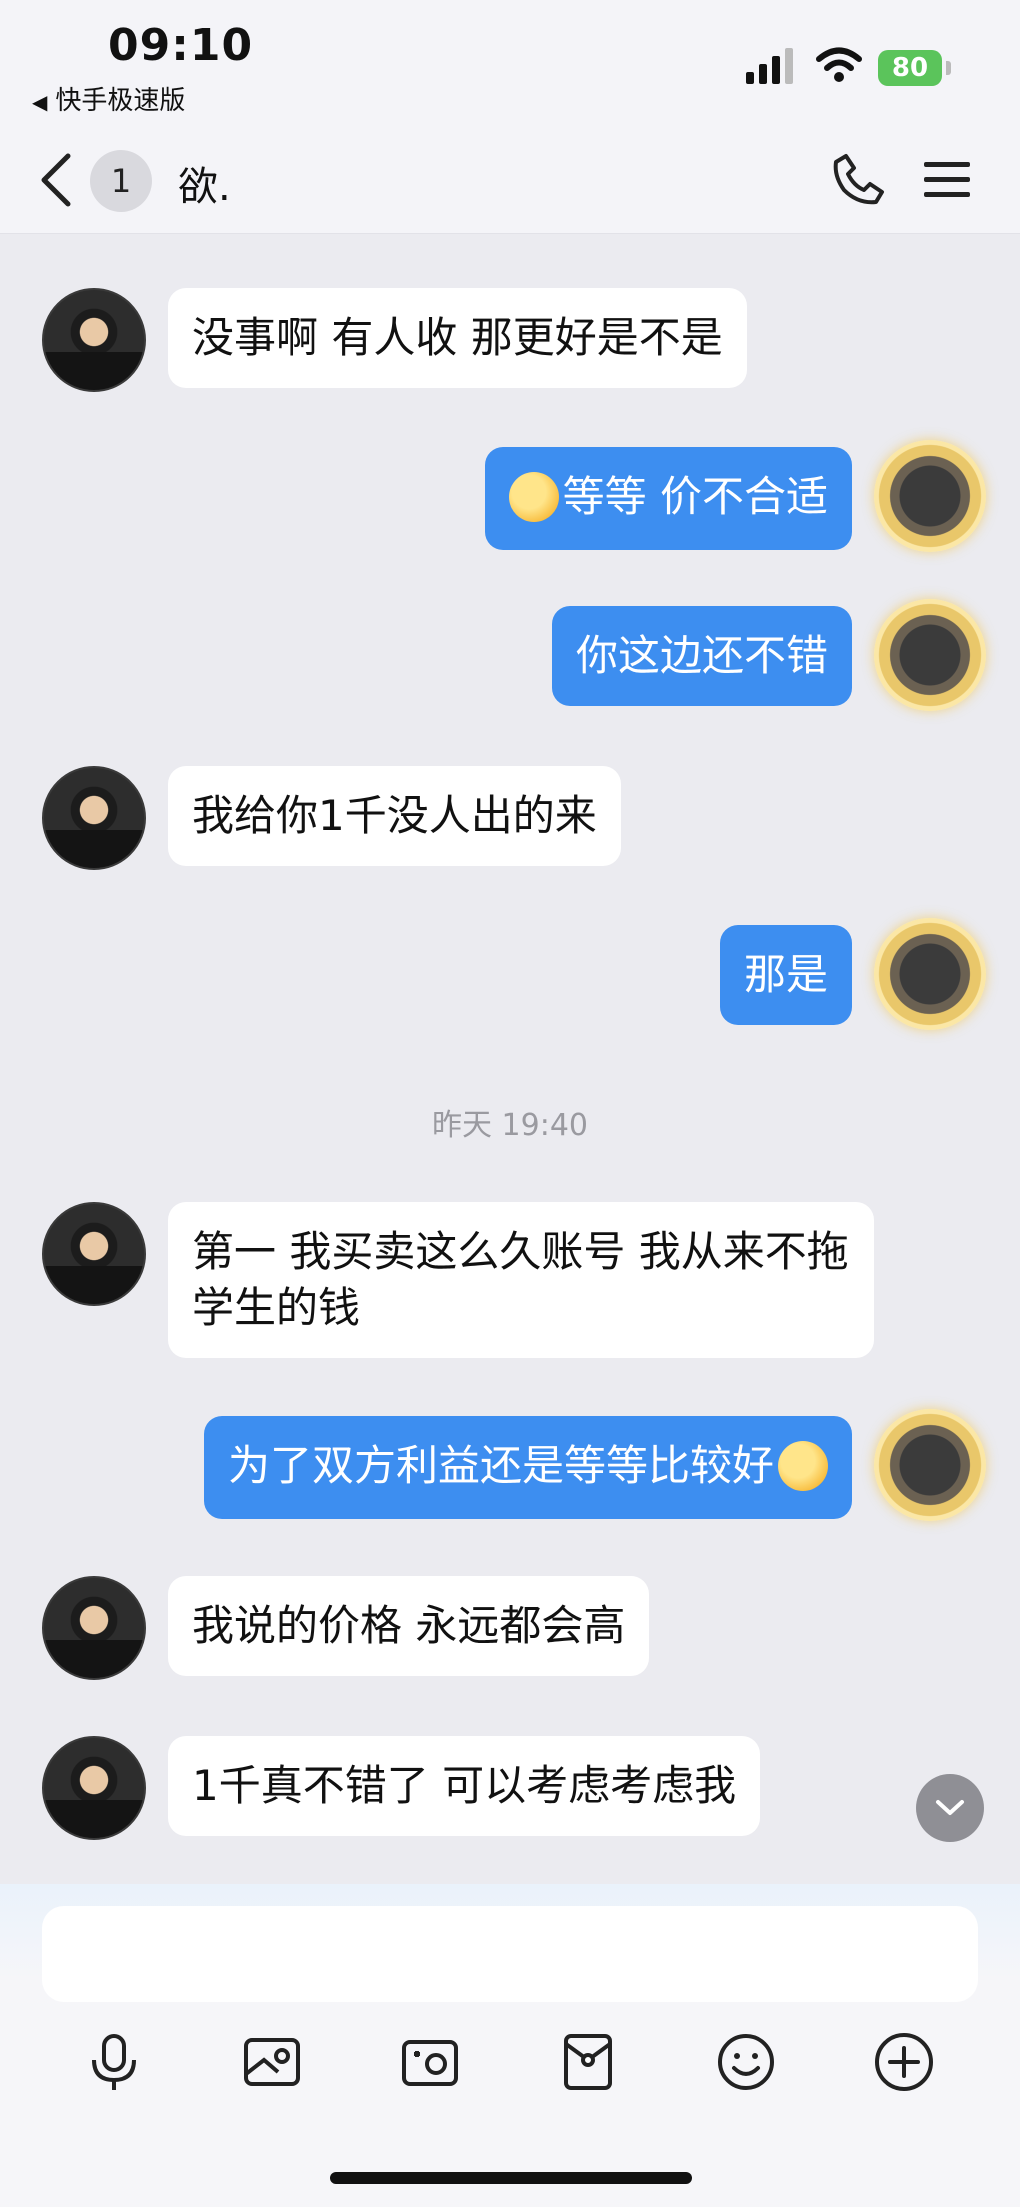 Image resolution: width=1020 pixels, height=2207 pixels. Describe the element at coordinates (695, 496) in the screenshot. I see `message-text: 等等 价不合适` at that location.